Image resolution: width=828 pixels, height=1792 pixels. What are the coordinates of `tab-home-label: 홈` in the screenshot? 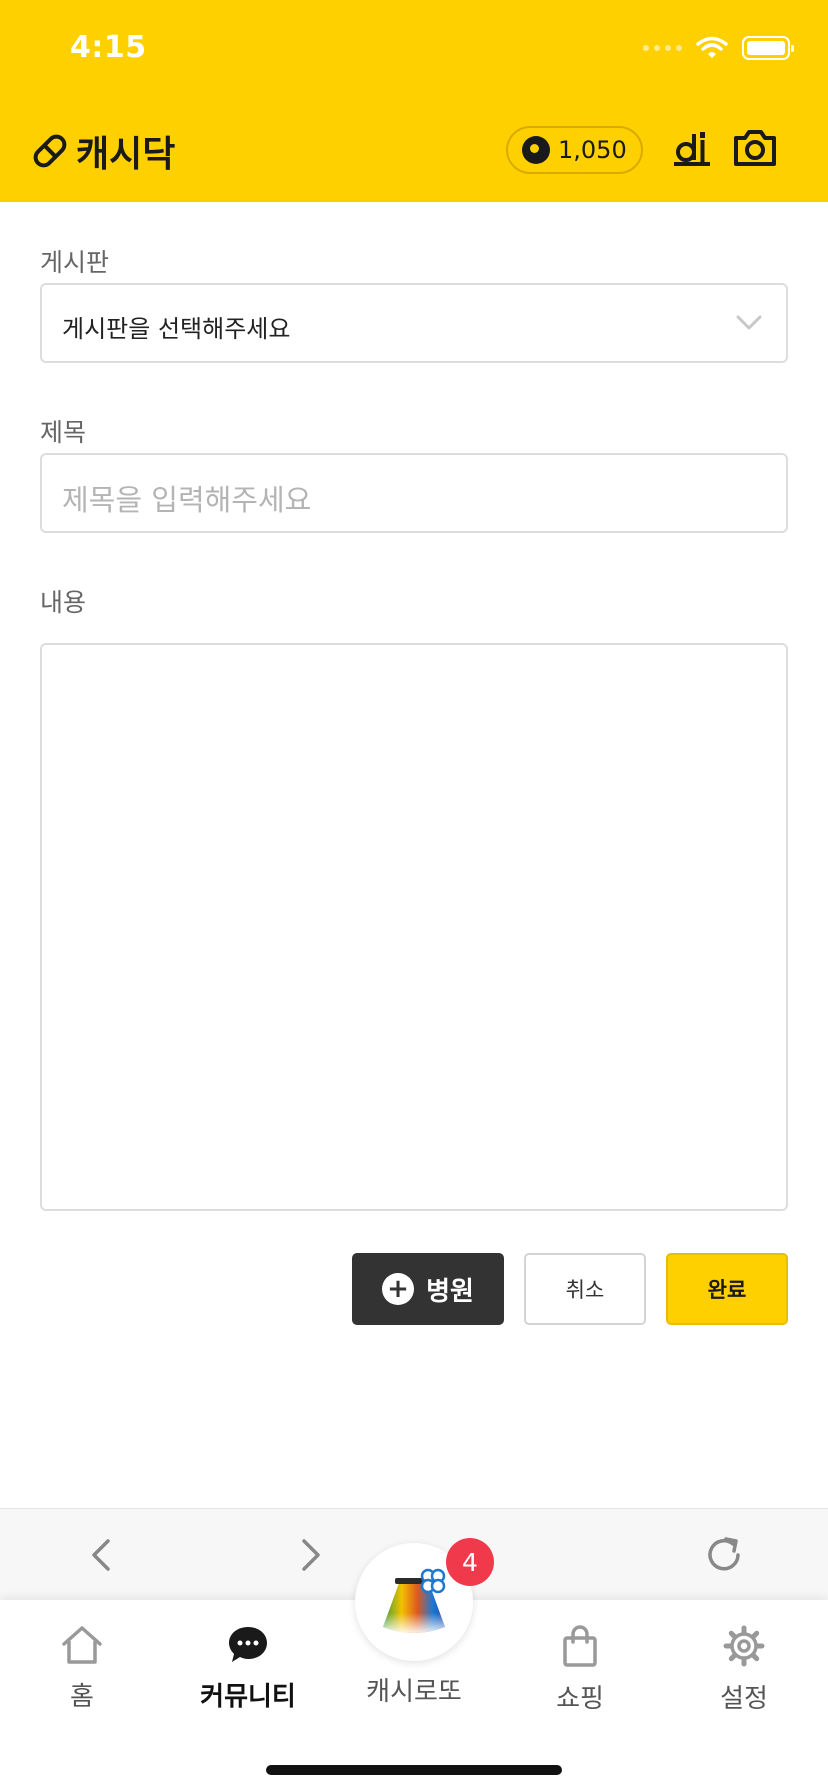 It's located at (82, 1697).